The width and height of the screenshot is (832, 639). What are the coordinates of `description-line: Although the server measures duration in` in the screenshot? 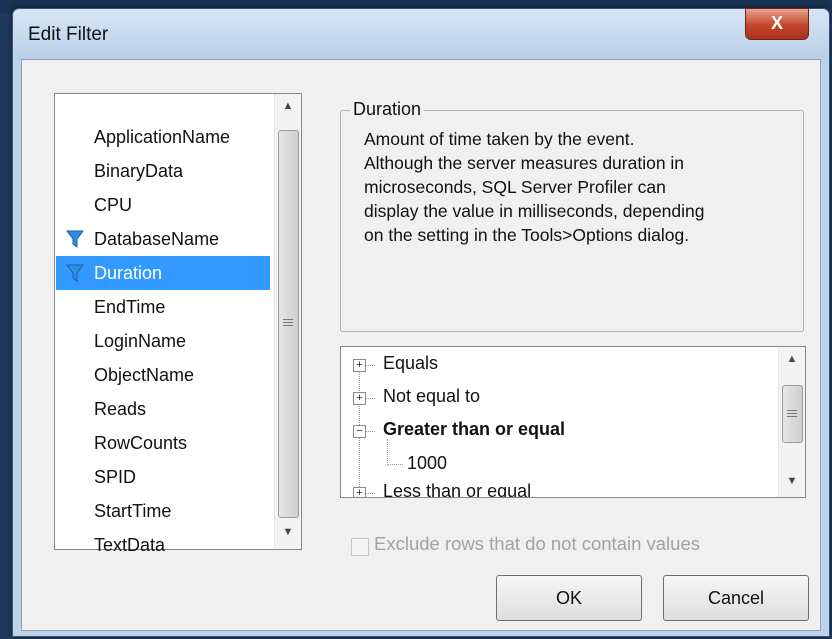 It's located at (524, 163).